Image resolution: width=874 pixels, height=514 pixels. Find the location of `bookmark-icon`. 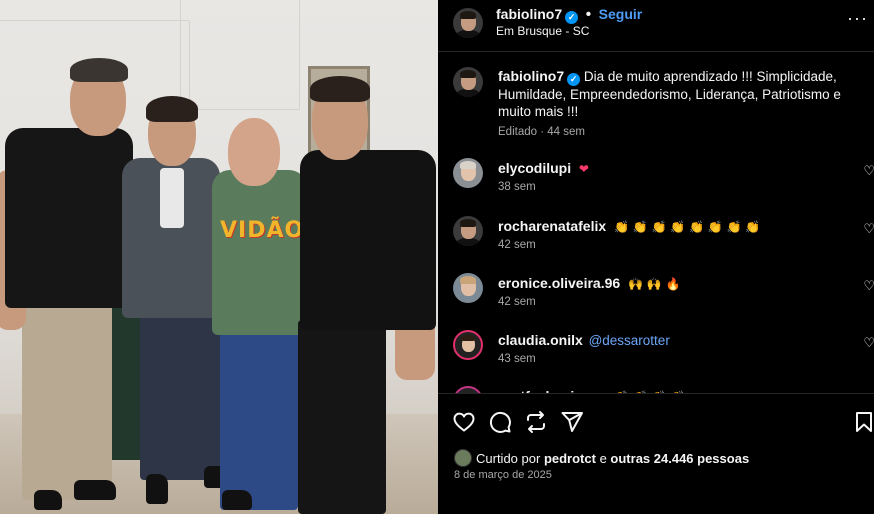

bookmark-icon is located at coordinates (863, 422).